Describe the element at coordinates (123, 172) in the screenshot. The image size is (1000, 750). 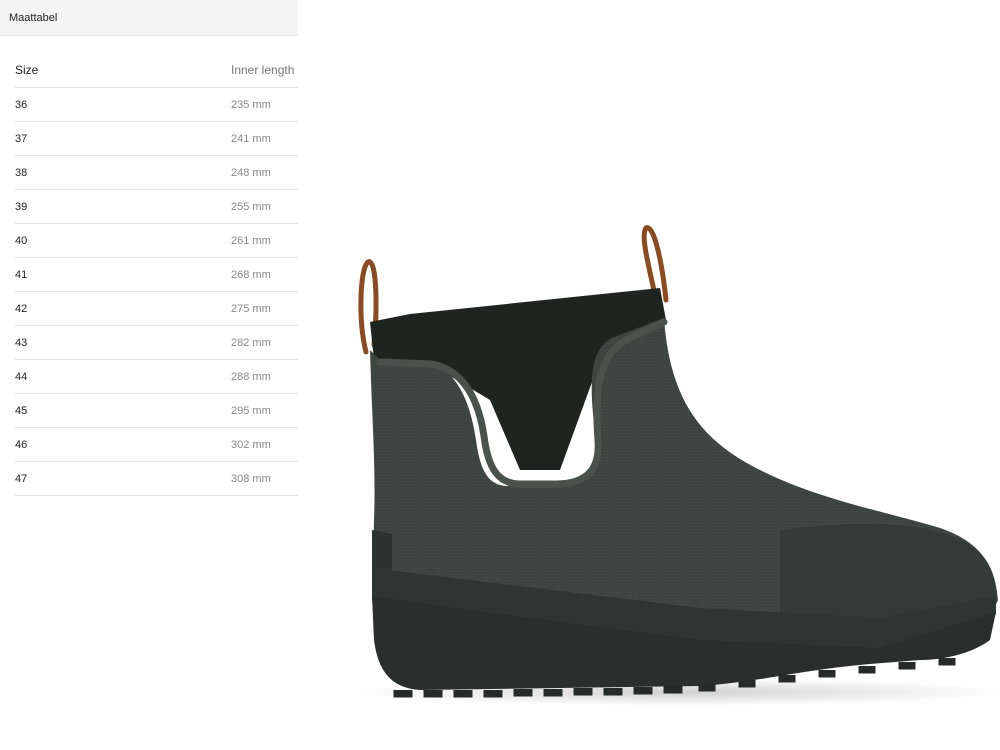
I see `size-cell: 38` at that location.